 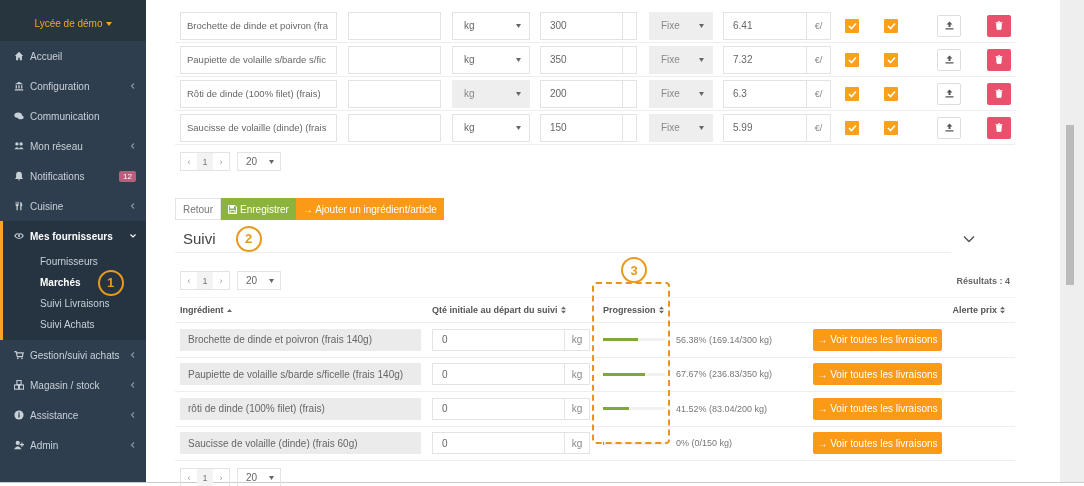 What do you see at coordinates (83, 56) in the screenshot?
I see `sidebar-item: Accueil` at bounding box center [83, 56].